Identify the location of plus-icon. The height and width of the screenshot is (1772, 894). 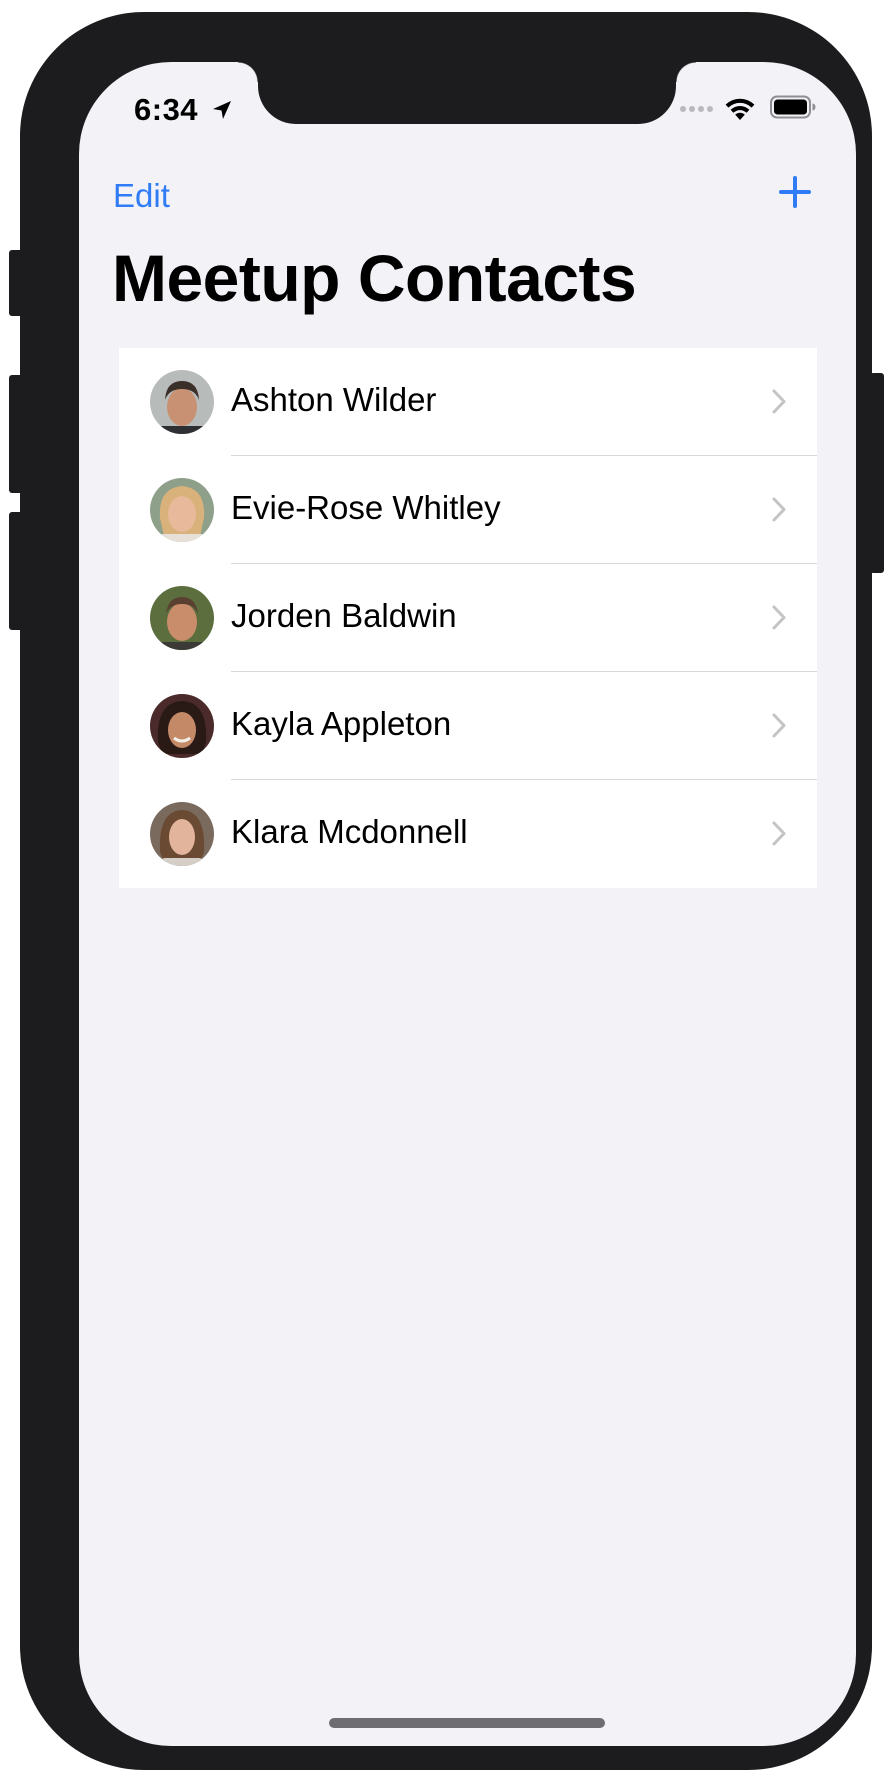
(795, 192).